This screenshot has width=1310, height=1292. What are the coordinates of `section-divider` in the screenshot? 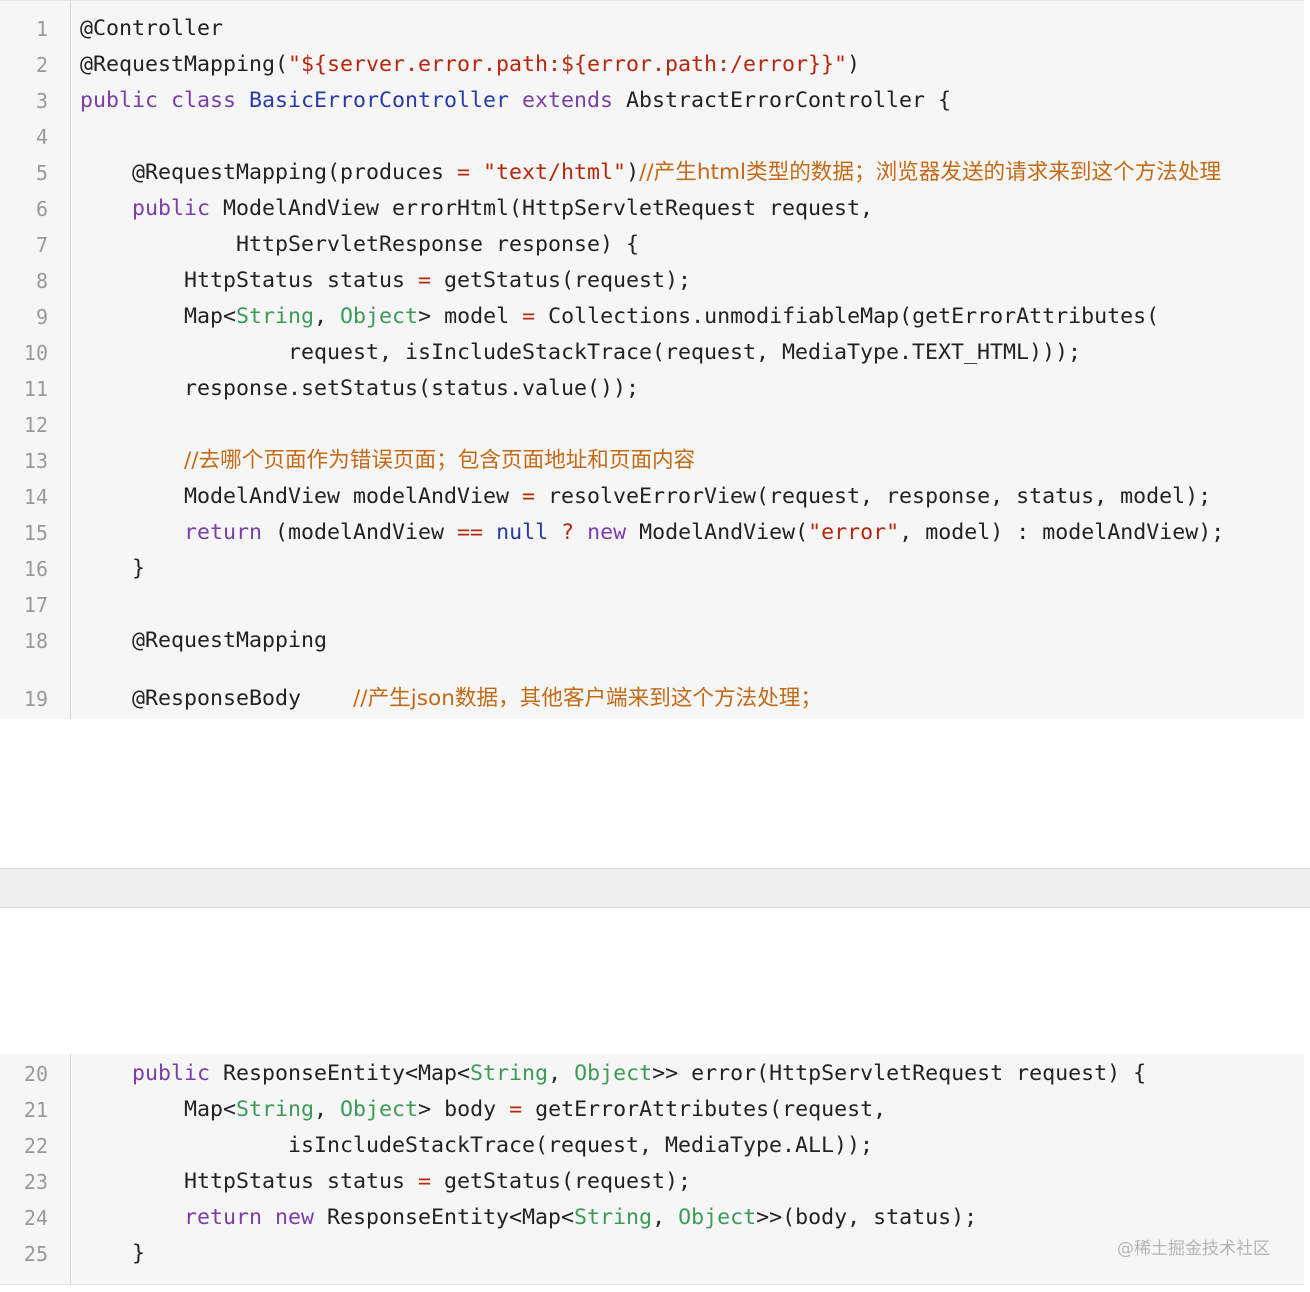 It's located at (655, 888).